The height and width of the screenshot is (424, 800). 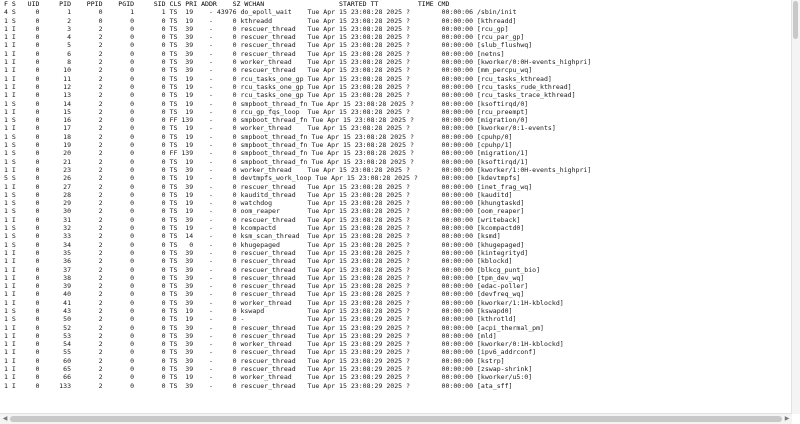 I want to click on scroll-left-arrow-icon: ◀, so click(x=5, y=419).